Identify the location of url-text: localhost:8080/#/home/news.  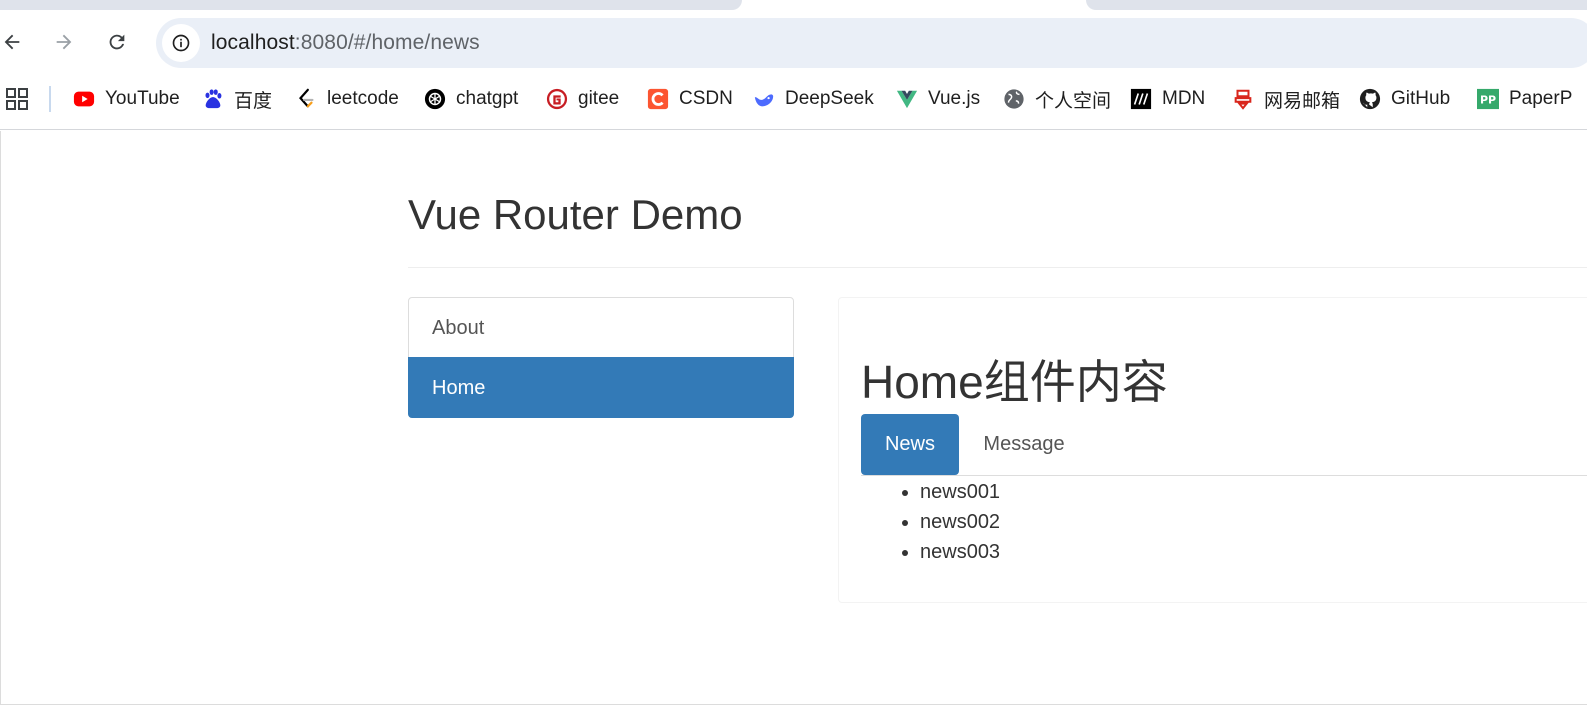
(345, 43).